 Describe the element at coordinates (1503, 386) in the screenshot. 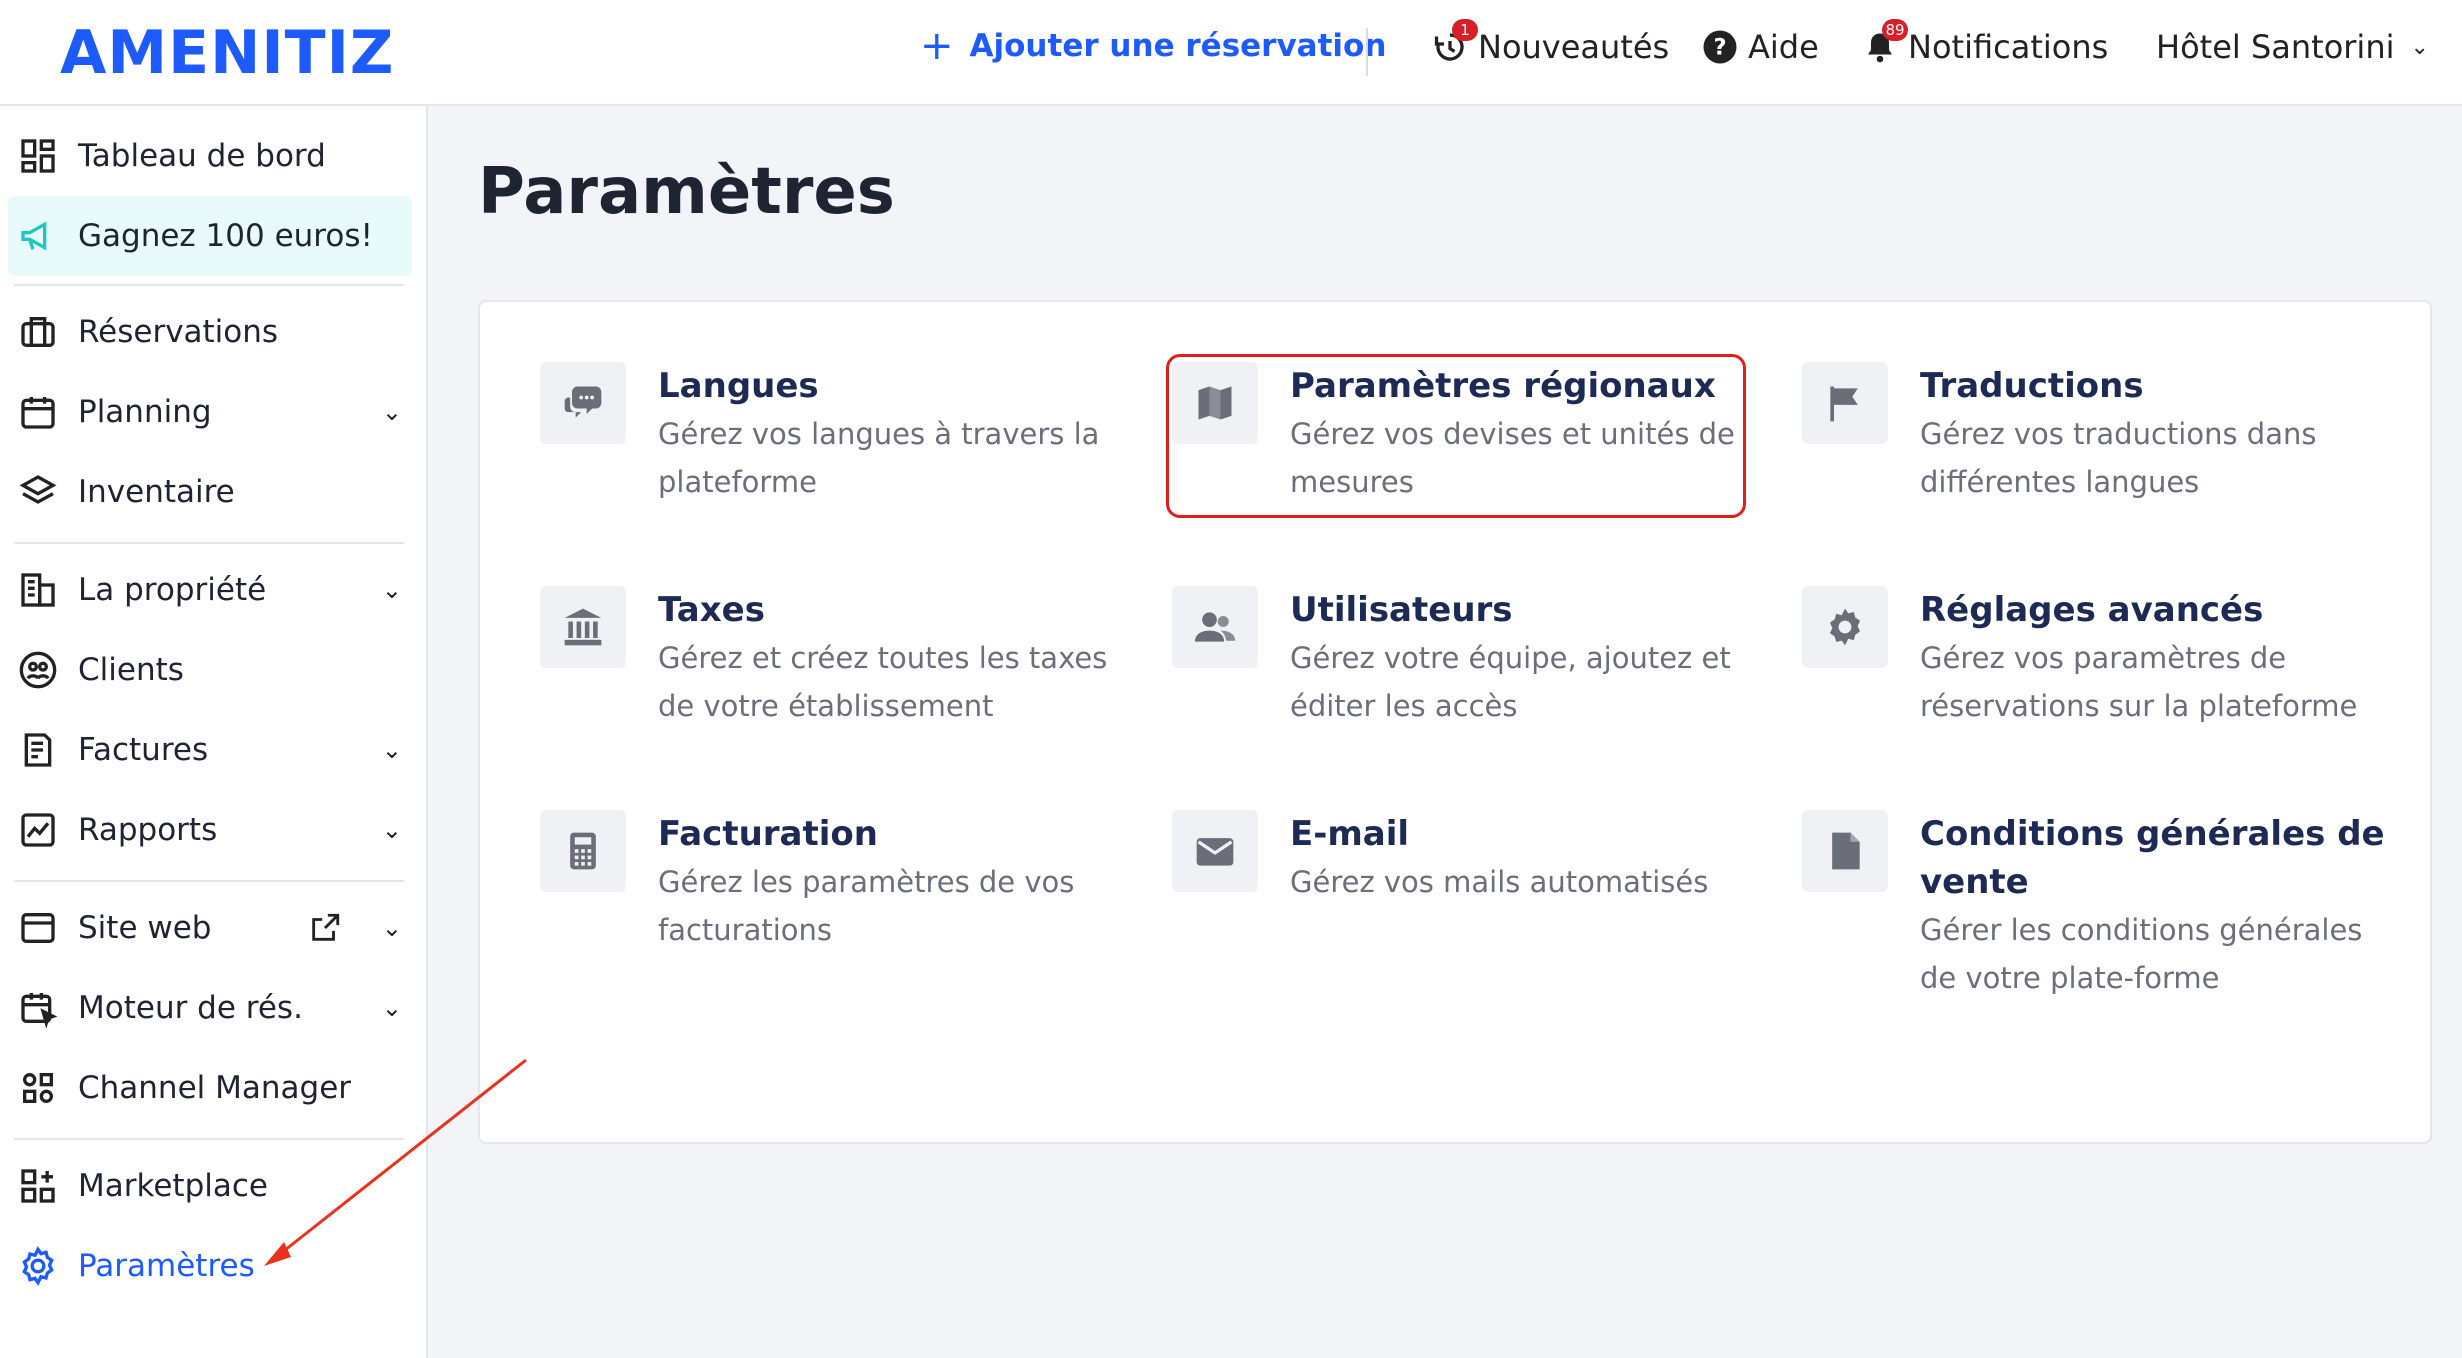

I see `tile-title: Paramètres régionaux` at that location.